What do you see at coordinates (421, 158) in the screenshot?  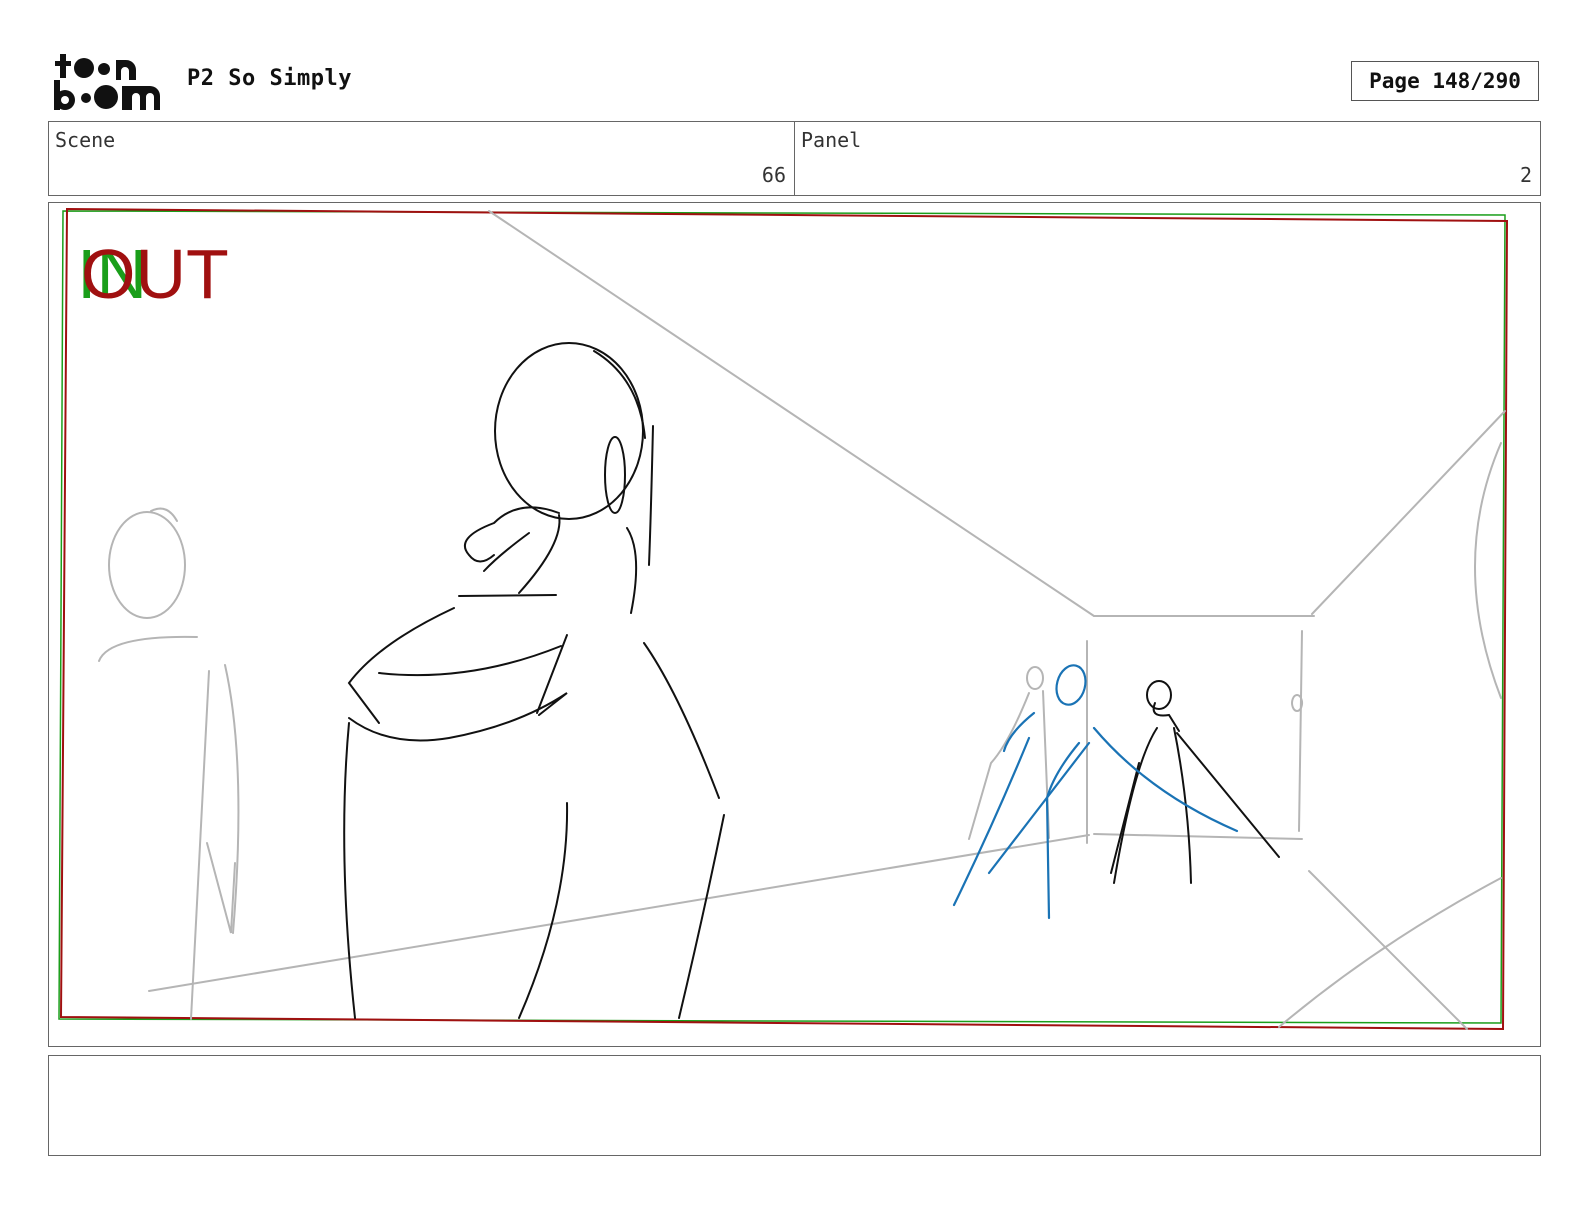 I see `scene-cell: Scene 66` at bounding box center [421, 158].